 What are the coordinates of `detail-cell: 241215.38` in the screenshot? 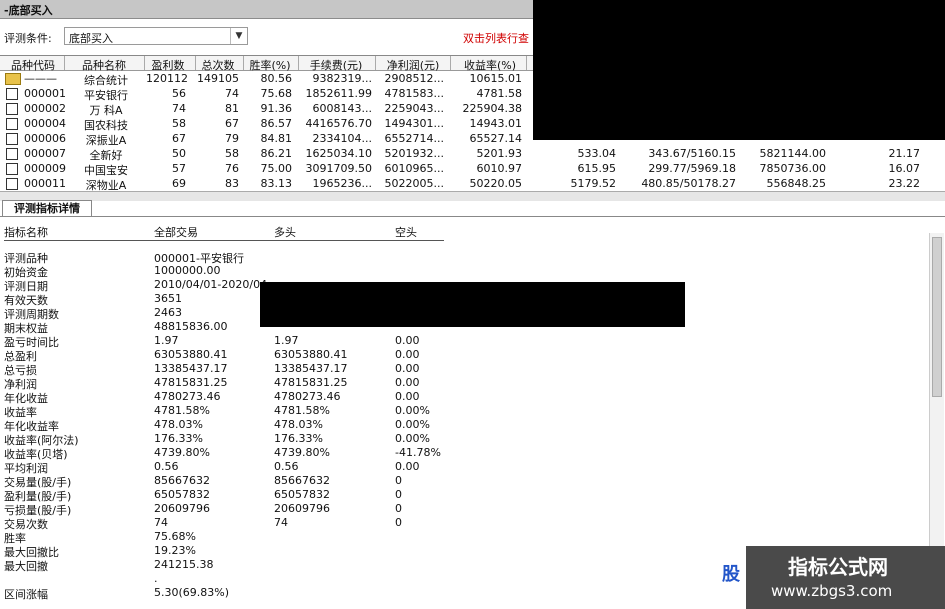 It's located at (184, 564).